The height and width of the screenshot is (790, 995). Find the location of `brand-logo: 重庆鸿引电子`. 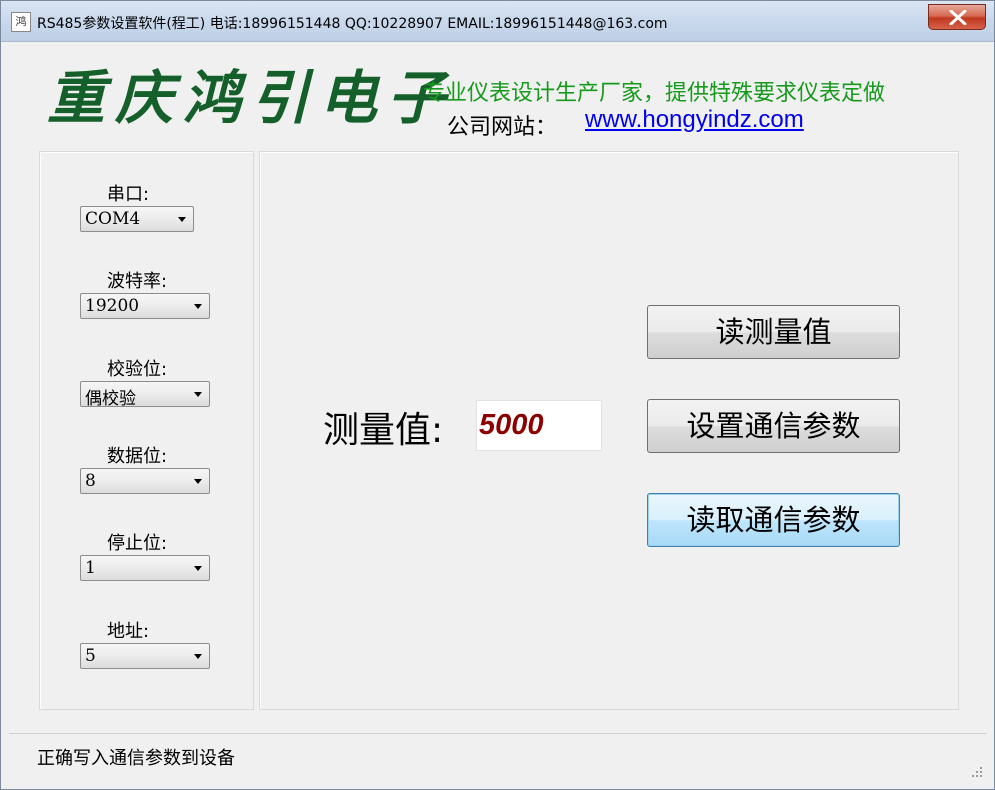

brand-logo: 重庆鸿引电子 is located at coordinates (251, 98).